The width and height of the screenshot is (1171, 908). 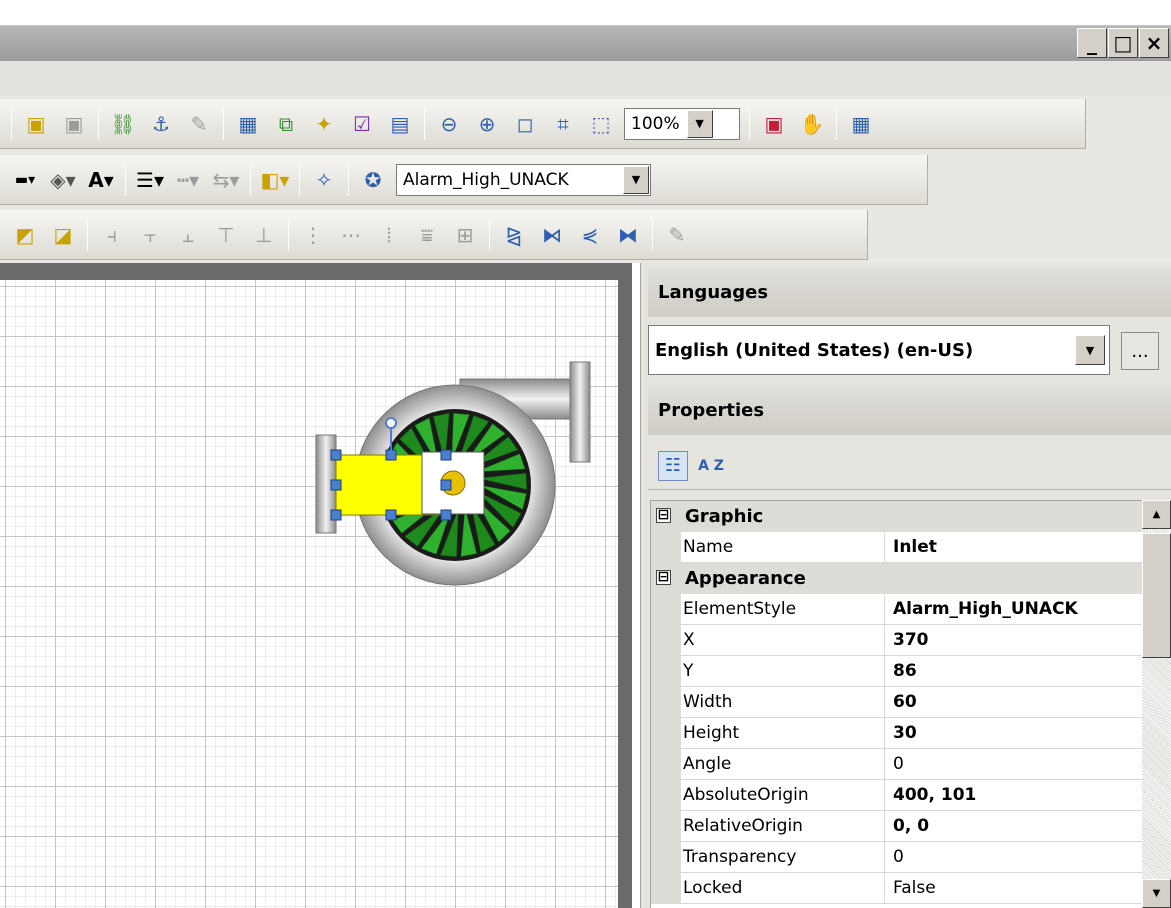 What do you see at coordinates (861, 124) in the screenshot?
I see `grid-icon: ▦` at bounding box center [861, 124].